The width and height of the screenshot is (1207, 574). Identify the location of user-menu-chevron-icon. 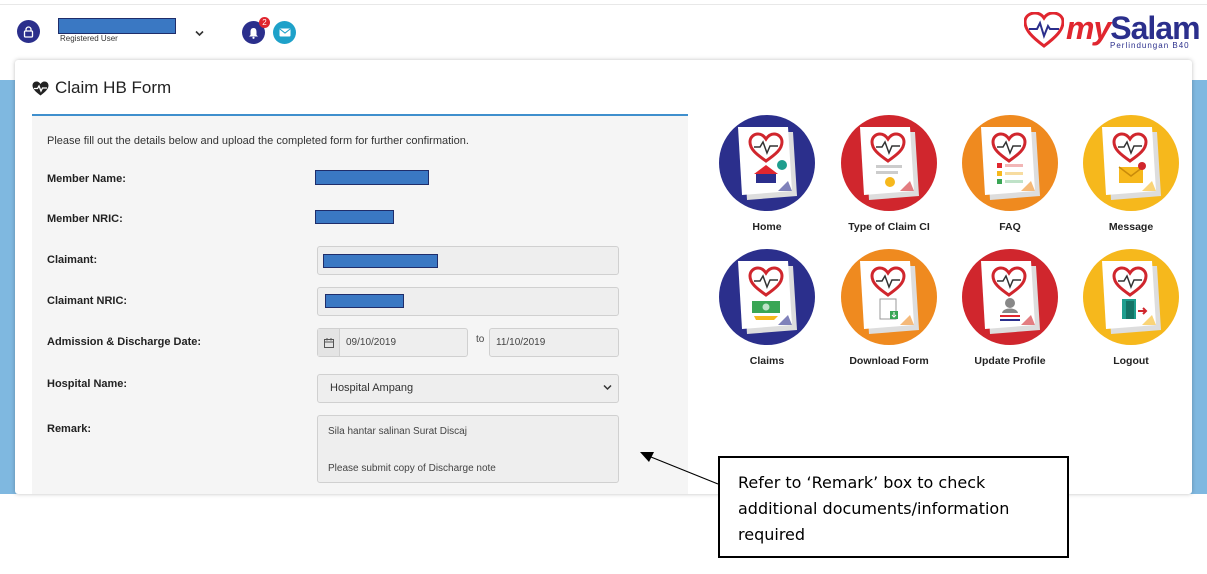
(199, 33).